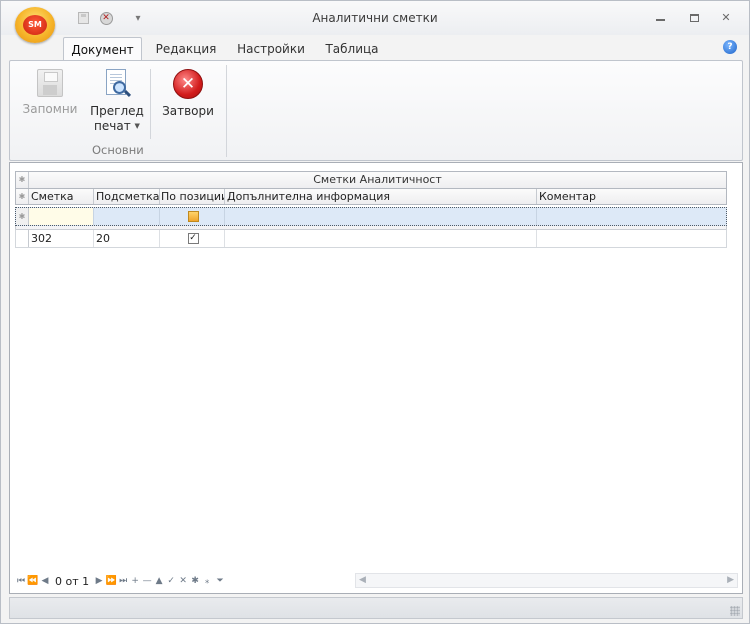 This screenshot has width=750, height=624. What do you see at coordinates (546, 580) in the screenshot?
I see `horizontal-scrollbar: ◀ ▶` at bounding box center [546, 580].